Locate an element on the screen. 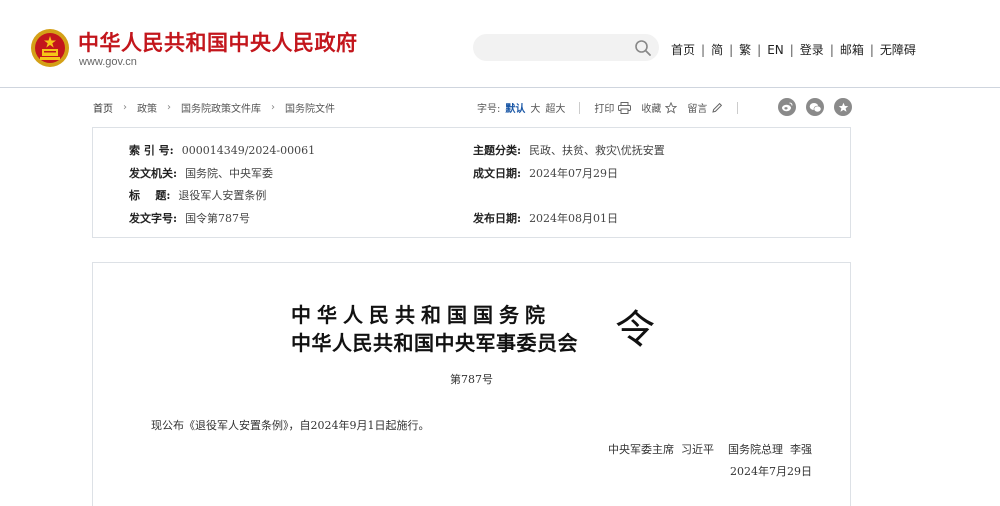 This screenshot has width=1000, height=506. weibo-glyph-icon is located at coordinates (787, 107).